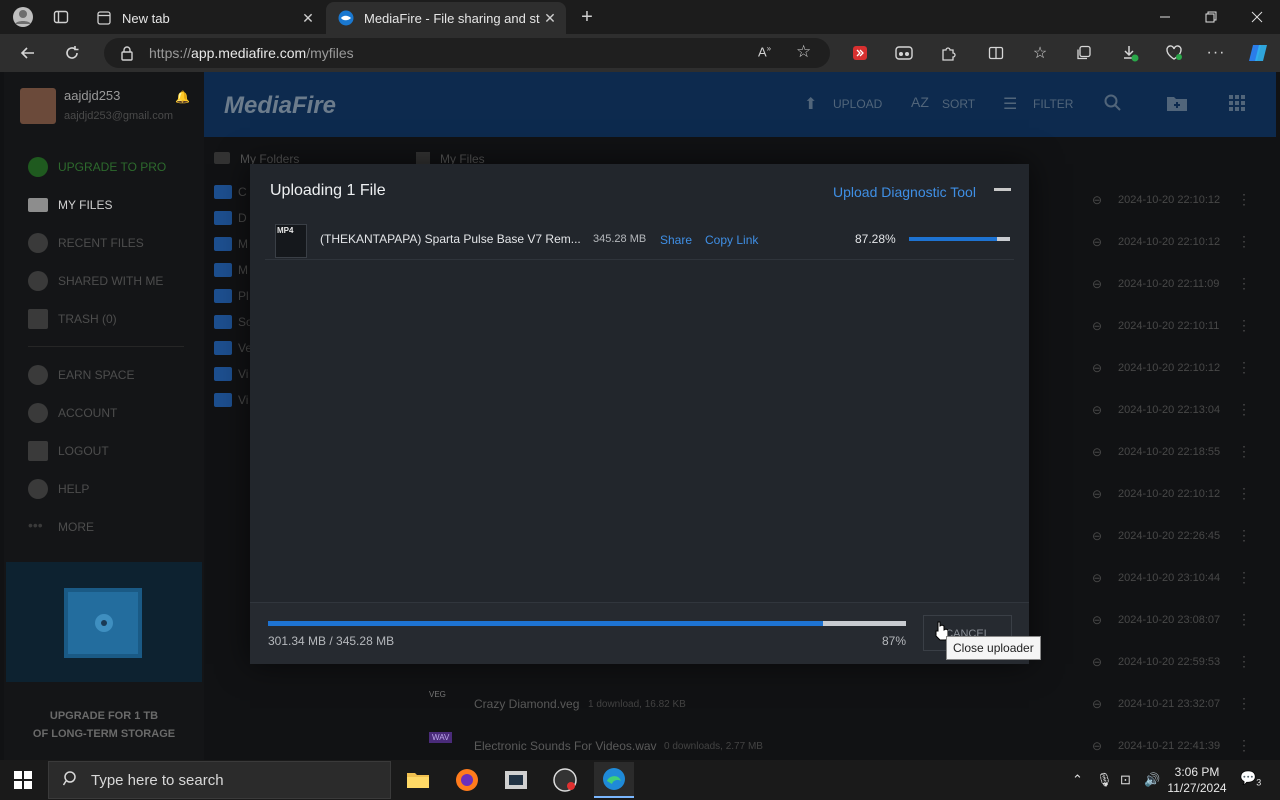 The image size is (1280, 800). Describe the element at coordinates (1104, 780) in the screenshot. I see `microphone-icon: 🎙` at that location.